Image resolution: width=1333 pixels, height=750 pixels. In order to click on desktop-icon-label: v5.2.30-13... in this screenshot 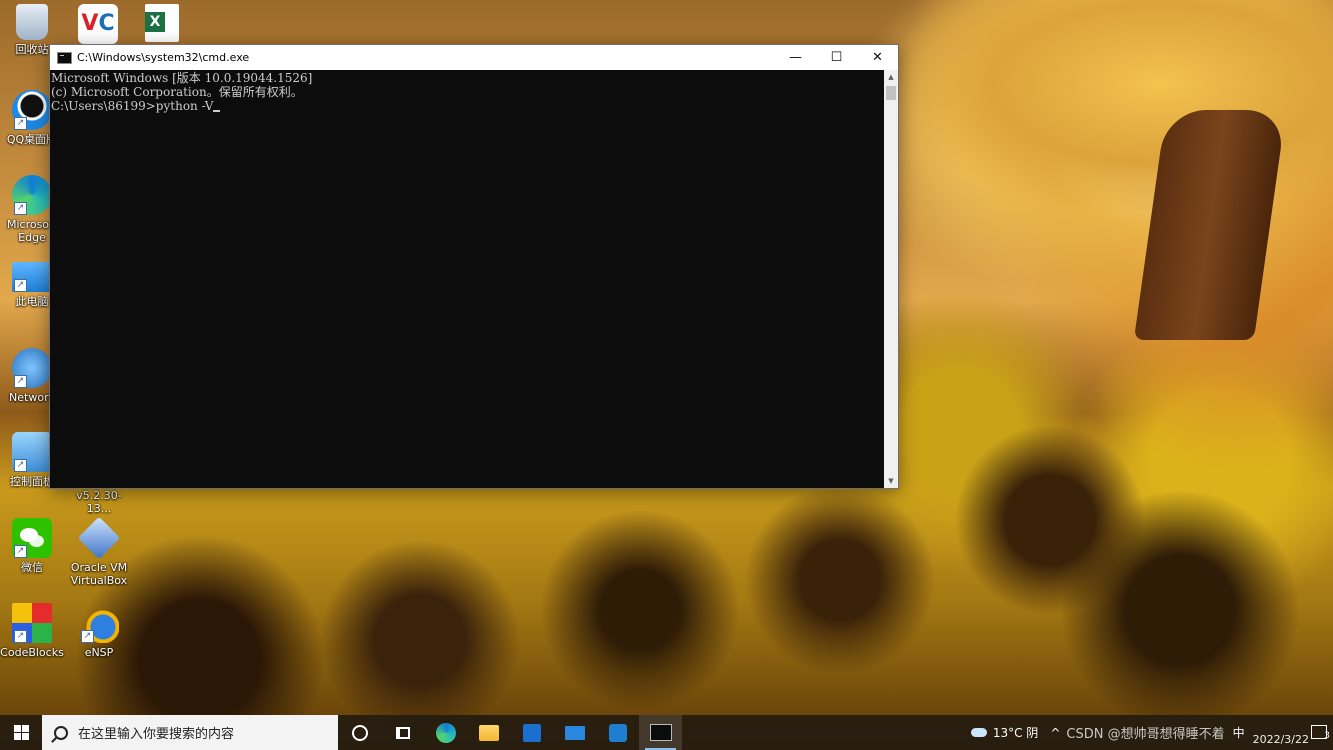, I will do `click(99, 502)`.